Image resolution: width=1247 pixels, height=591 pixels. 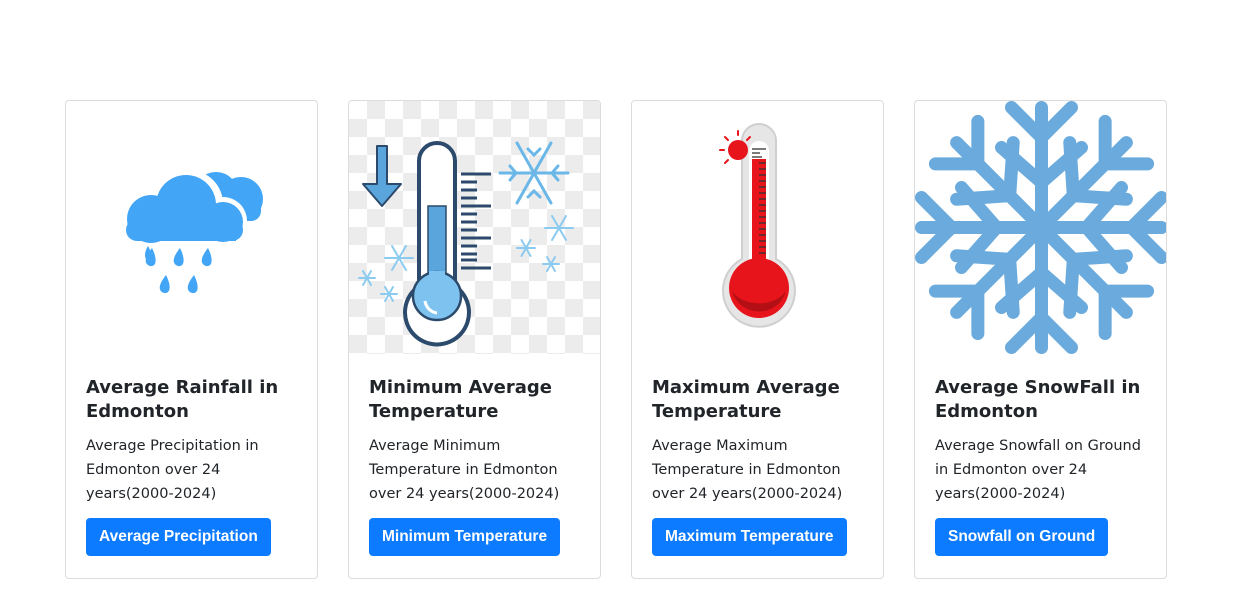 I want to click on average-precipitation-button: Average Precipitation, so click(x=178, y=537).